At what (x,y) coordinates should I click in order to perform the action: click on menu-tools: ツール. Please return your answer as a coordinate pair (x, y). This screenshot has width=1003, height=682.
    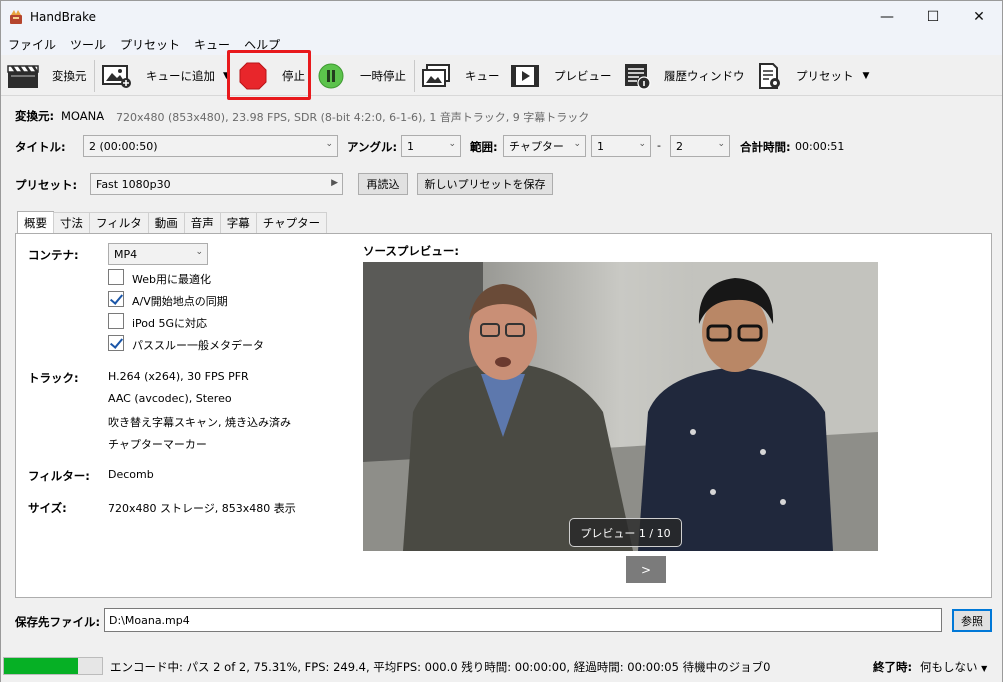
    Looking at the image, I should click on (88, 44).